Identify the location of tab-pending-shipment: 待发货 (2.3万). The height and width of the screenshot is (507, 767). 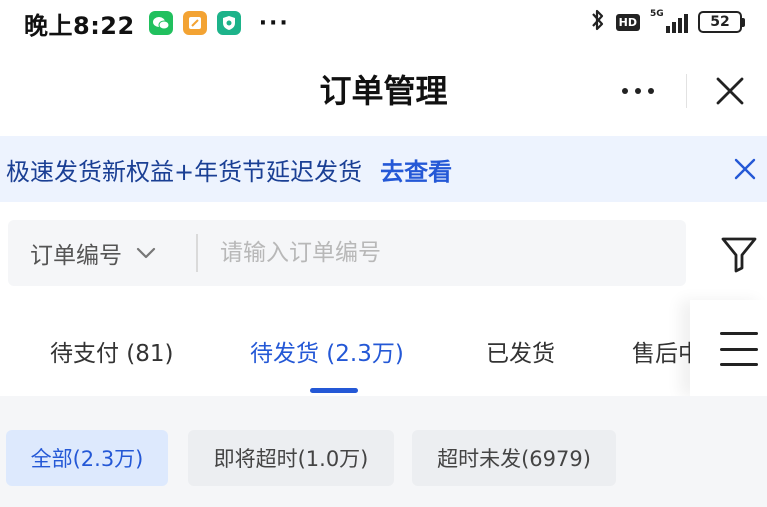
(327, 351).